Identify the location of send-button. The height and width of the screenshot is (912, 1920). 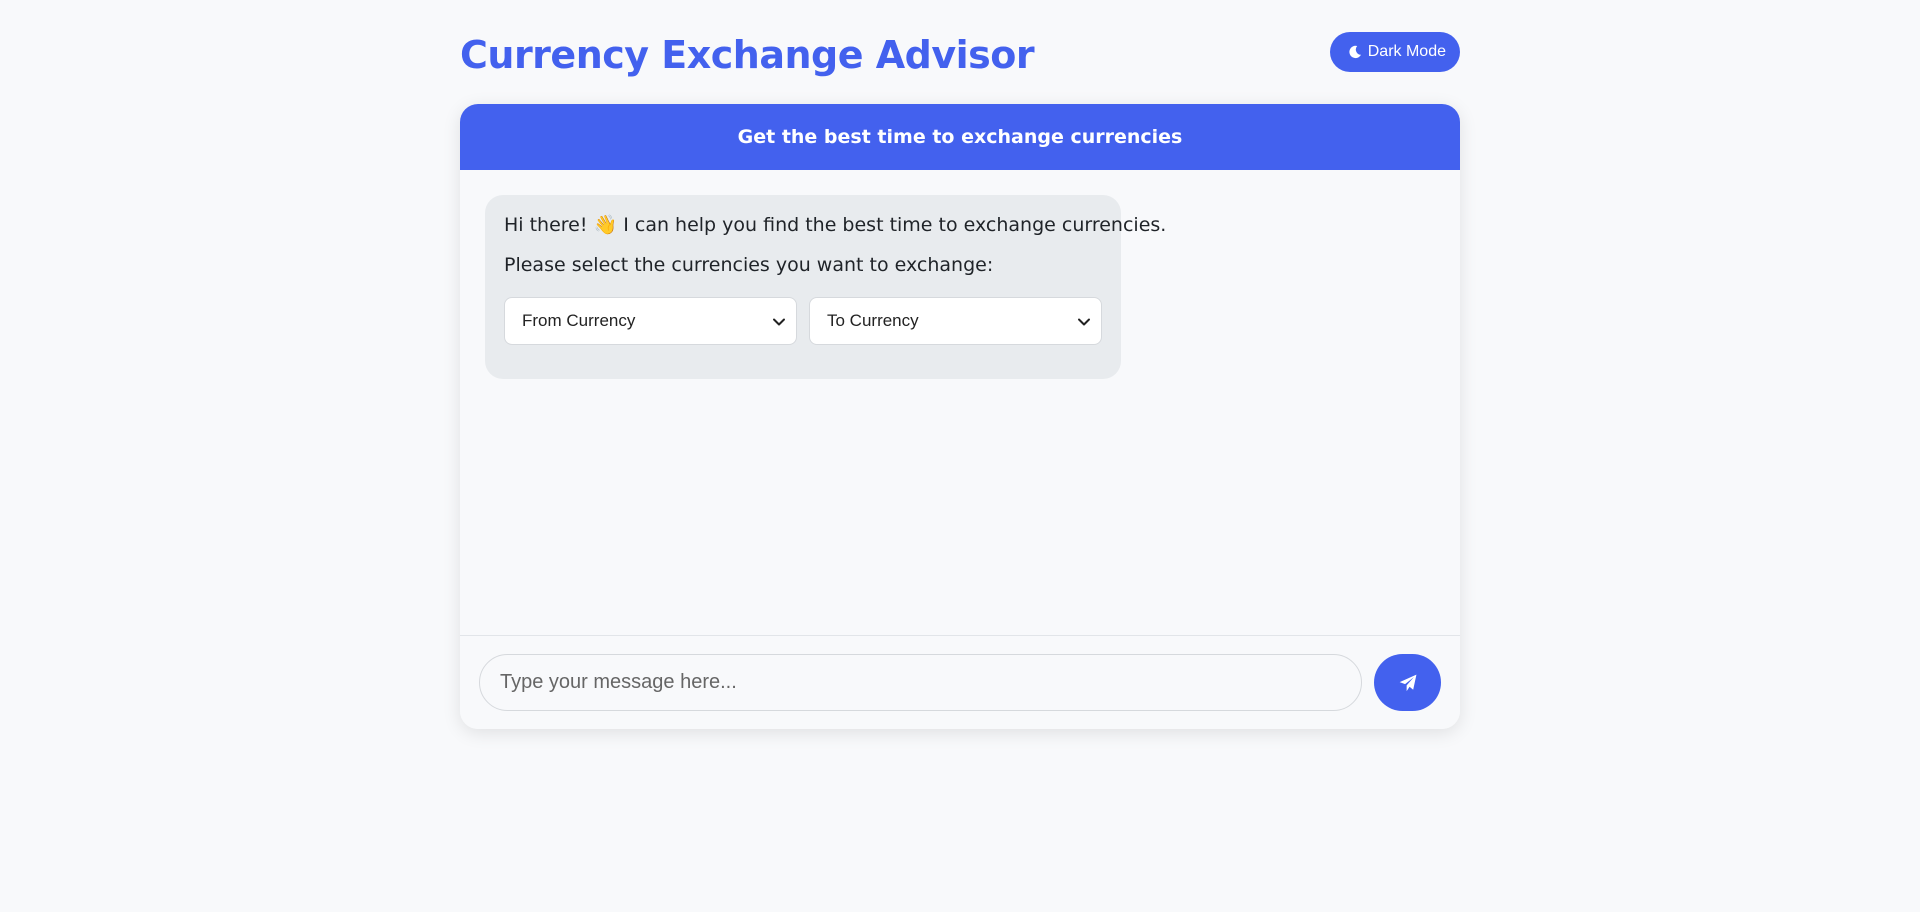
(1407, 682).